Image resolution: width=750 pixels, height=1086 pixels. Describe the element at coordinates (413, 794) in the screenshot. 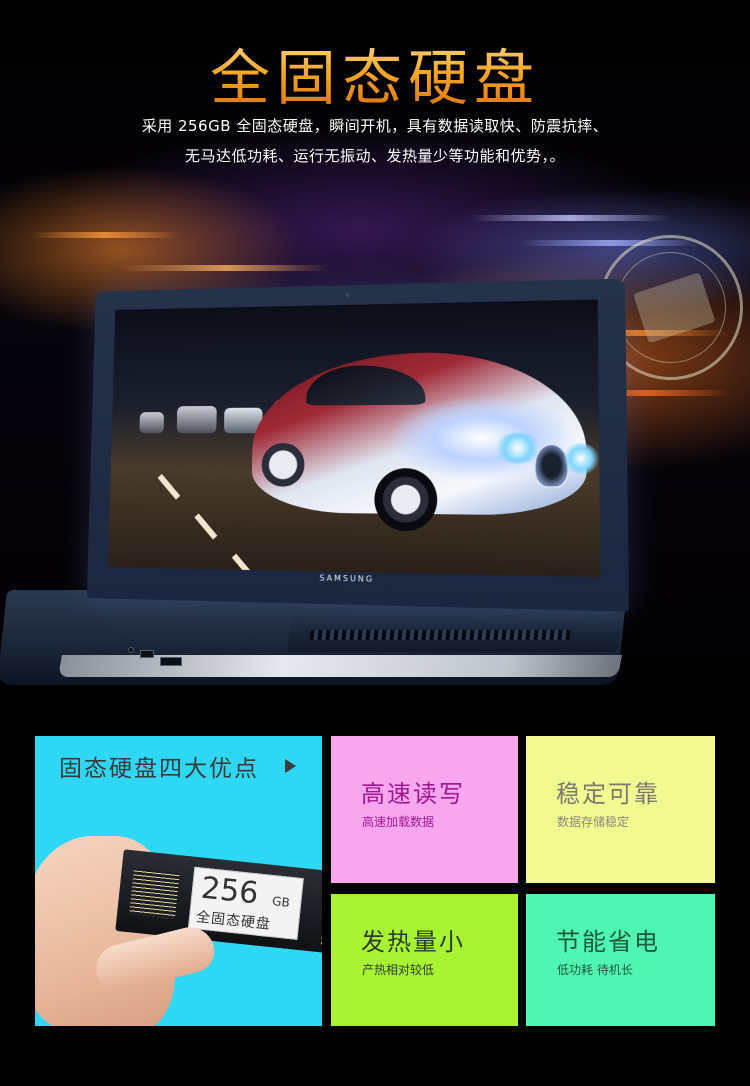

I see `feature-title: 高速读写` at that location.